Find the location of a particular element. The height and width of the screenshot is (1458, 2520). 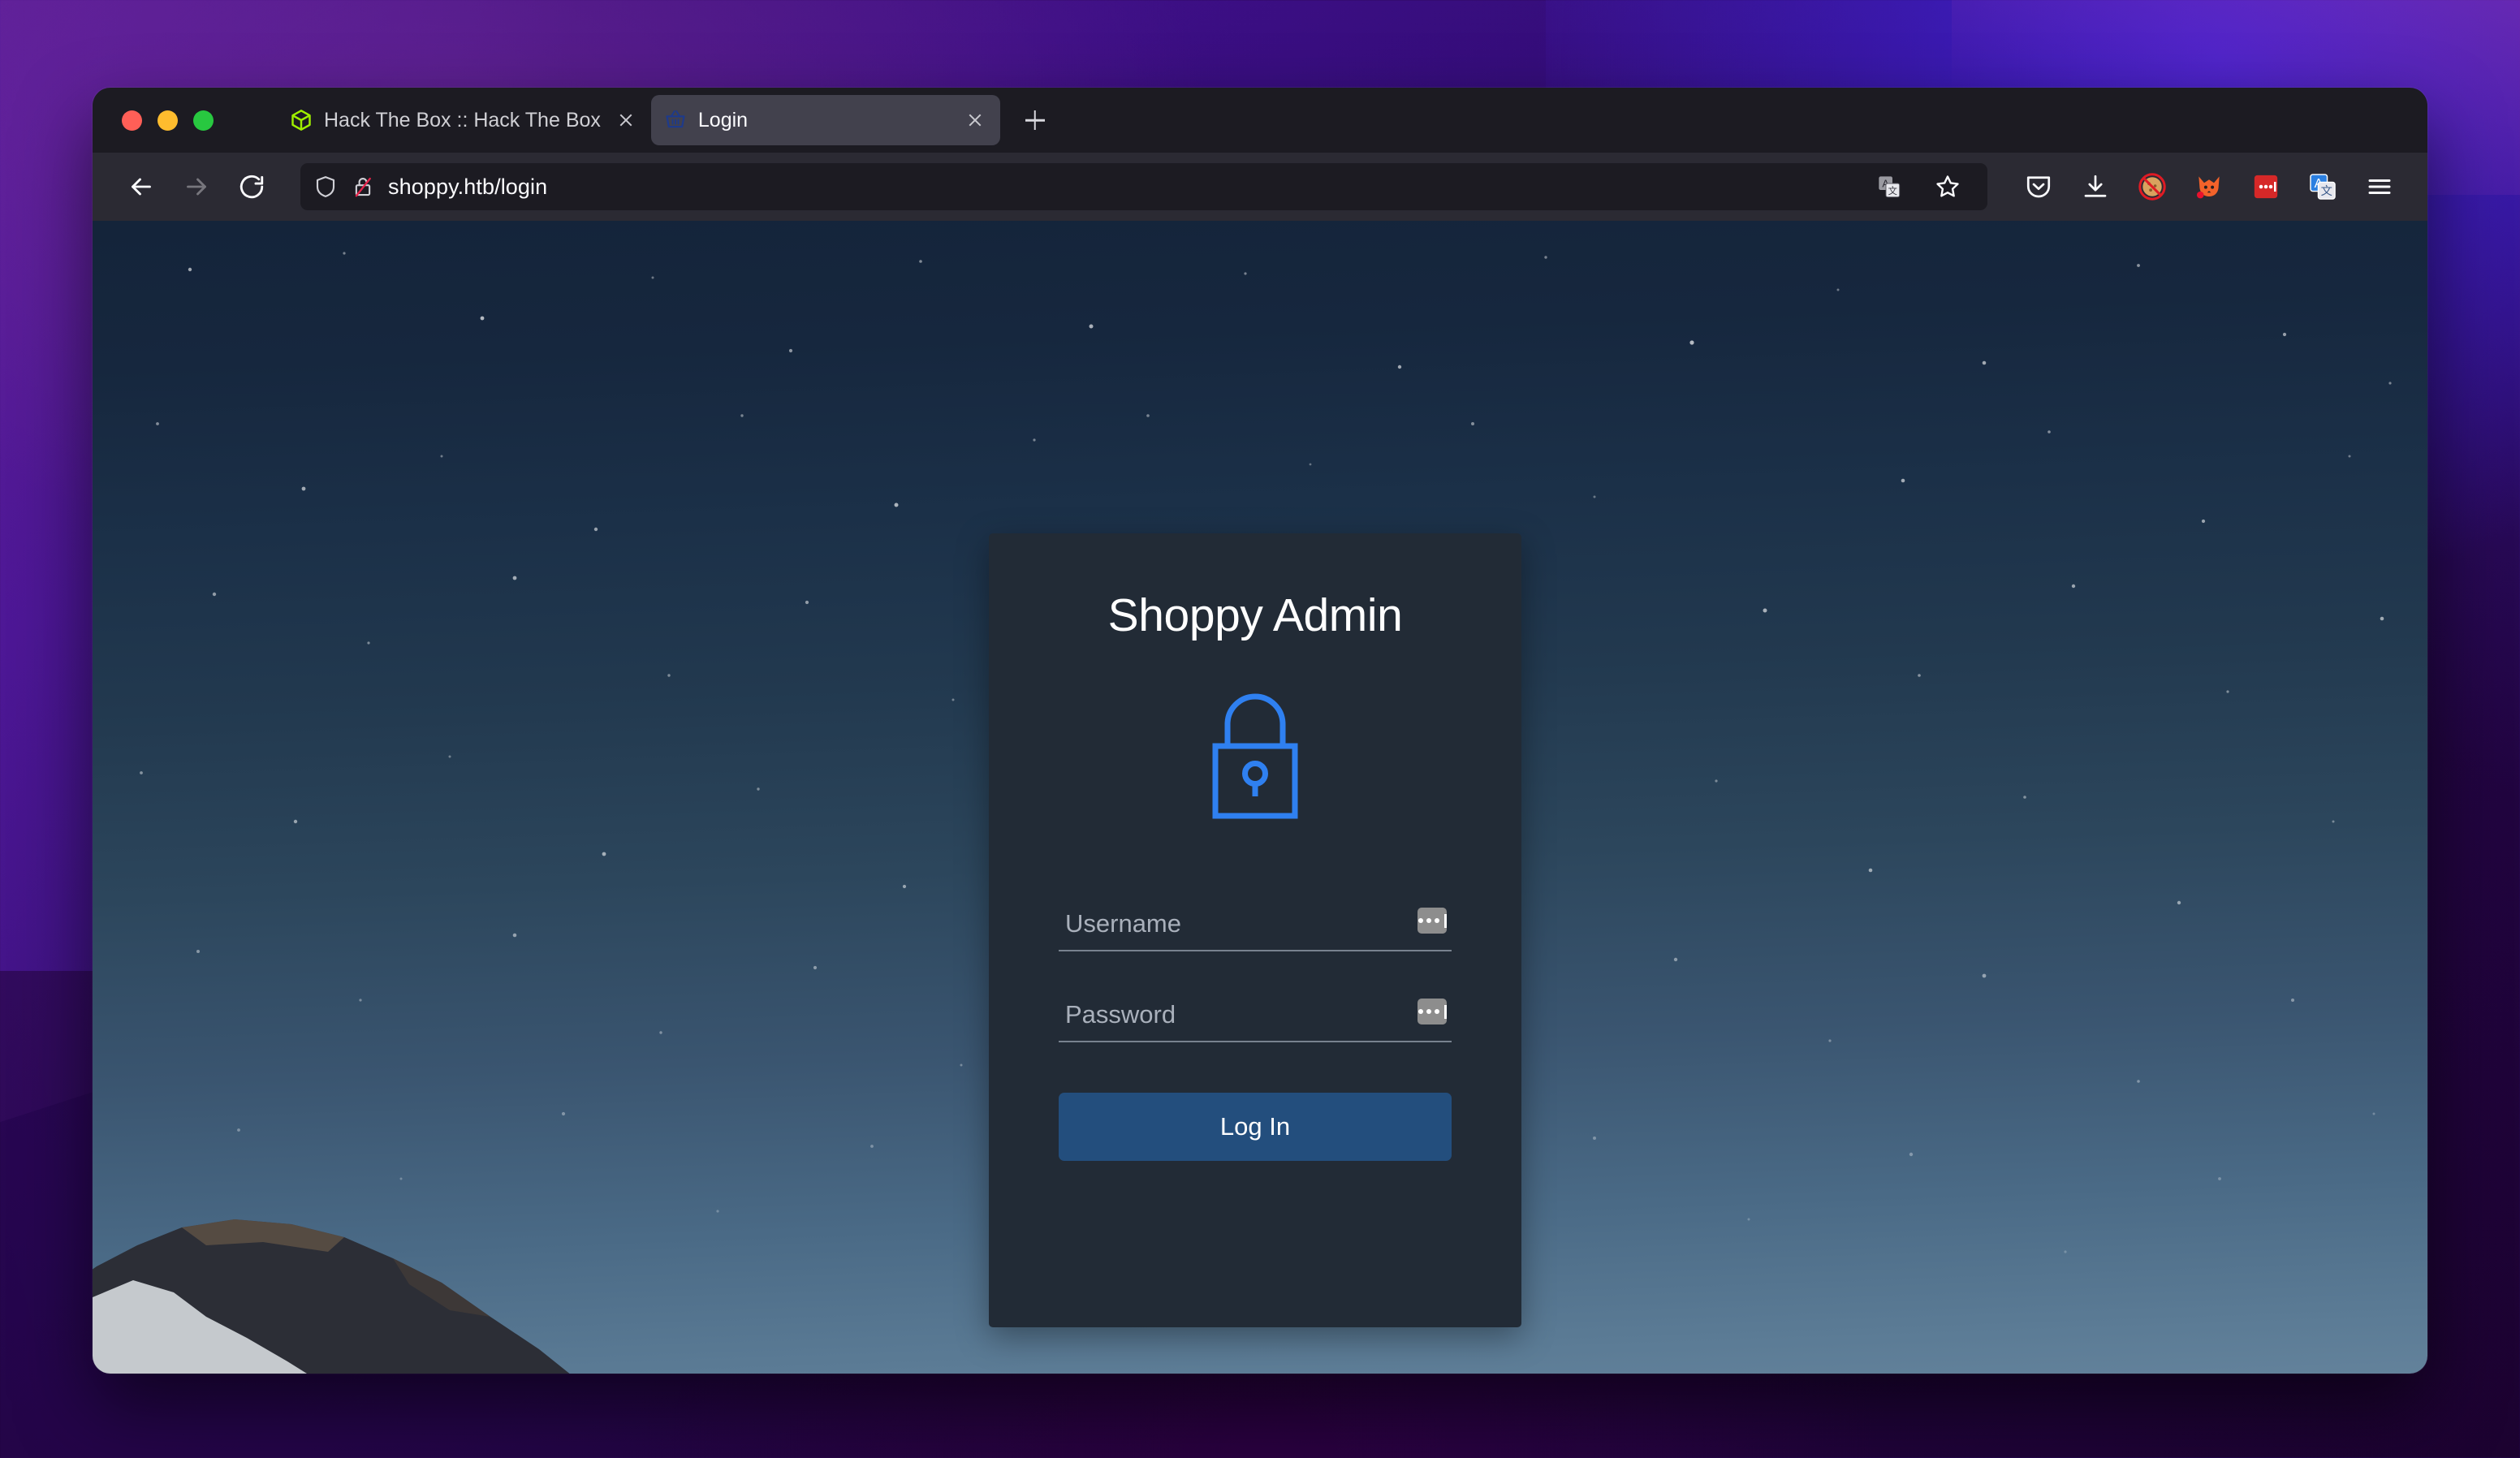

username-field-wrapper is located at coordinates (1256, 921).